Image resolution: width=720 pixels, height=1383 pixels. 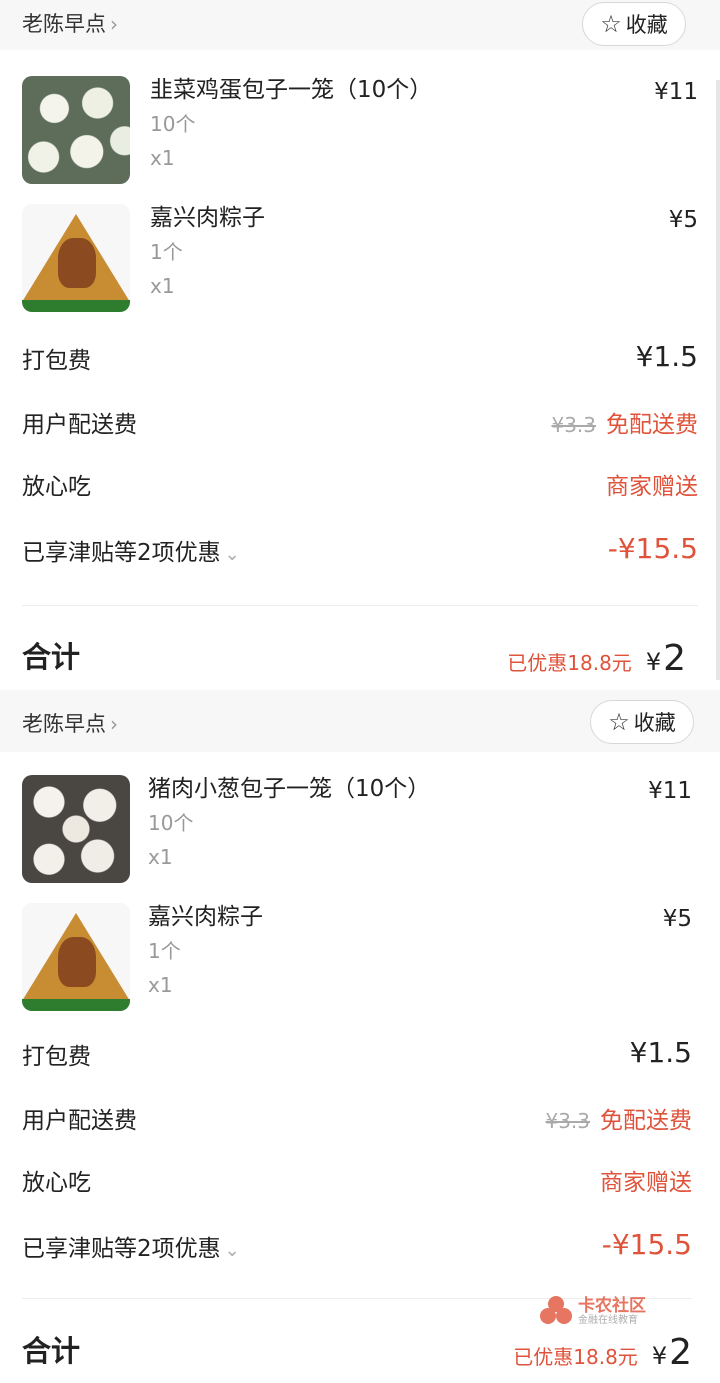 I want to click on divider, so click(x=360, y=605).